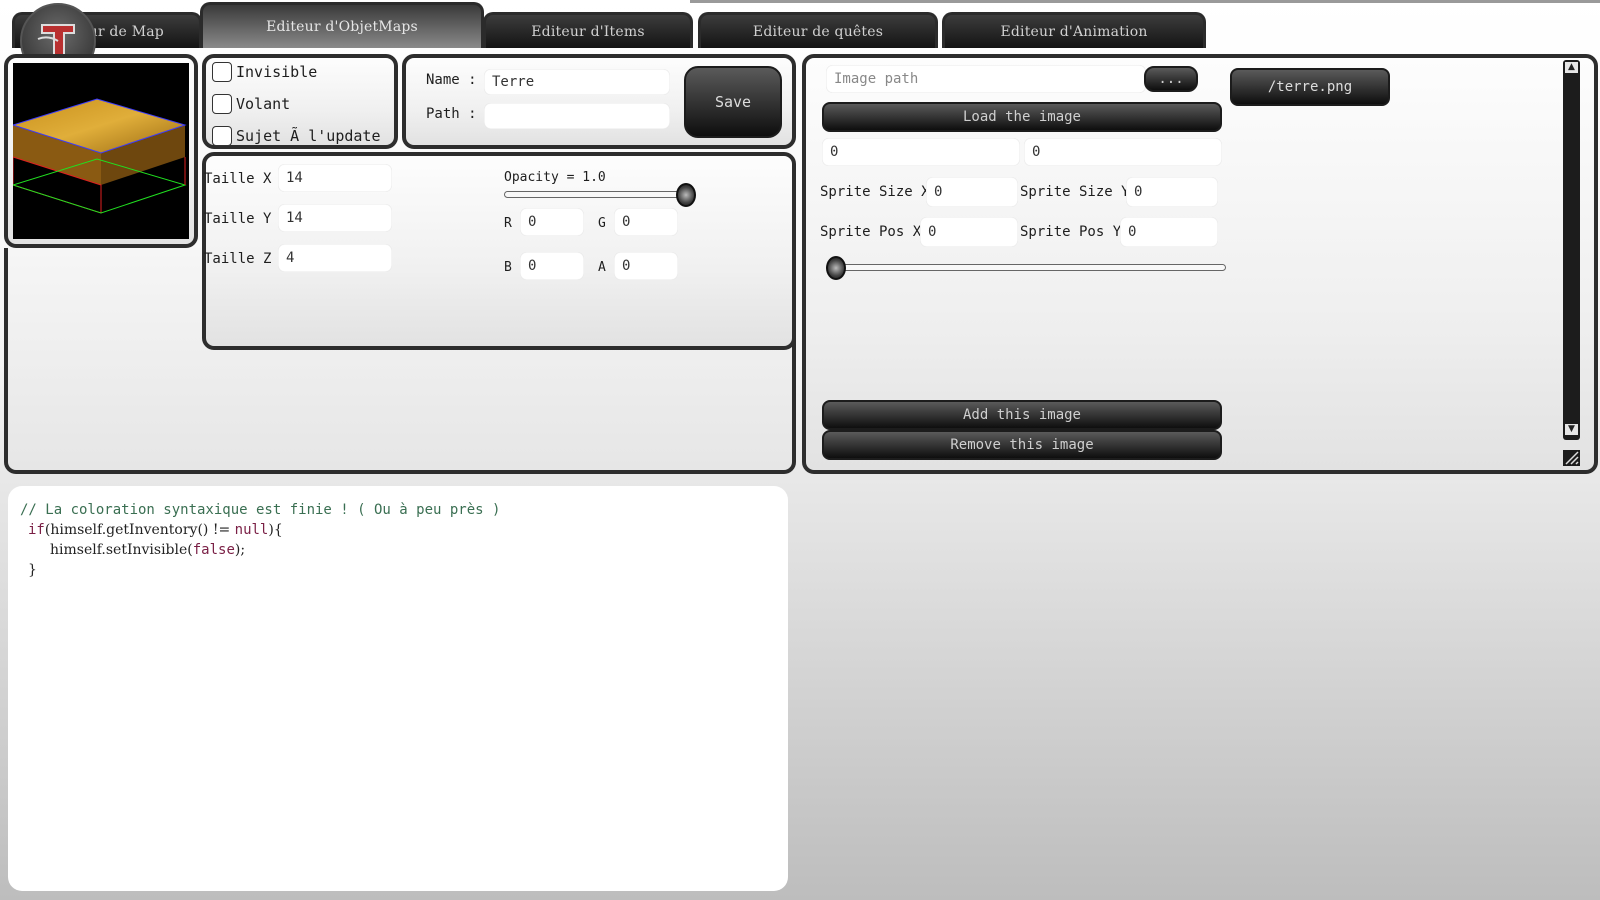 The width and height of the screenshot is (1600, 900). Describe the element at coordinates (277, 72) in the screenshot. I see `invisible-label: Invisible` at that location.